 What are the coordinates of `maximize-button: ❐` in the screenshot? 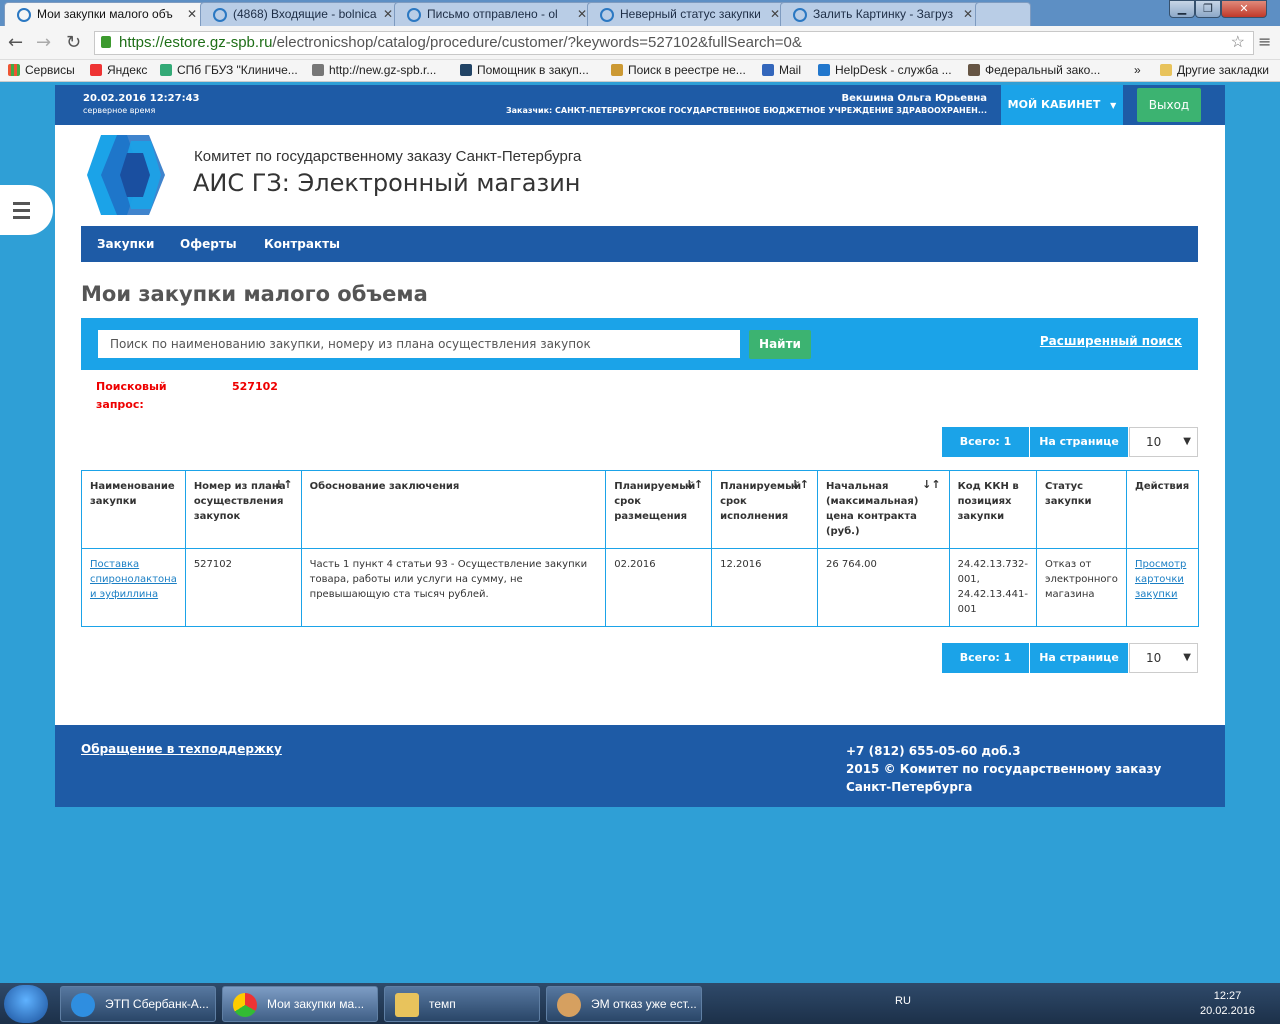 It's located at (1208, 9).